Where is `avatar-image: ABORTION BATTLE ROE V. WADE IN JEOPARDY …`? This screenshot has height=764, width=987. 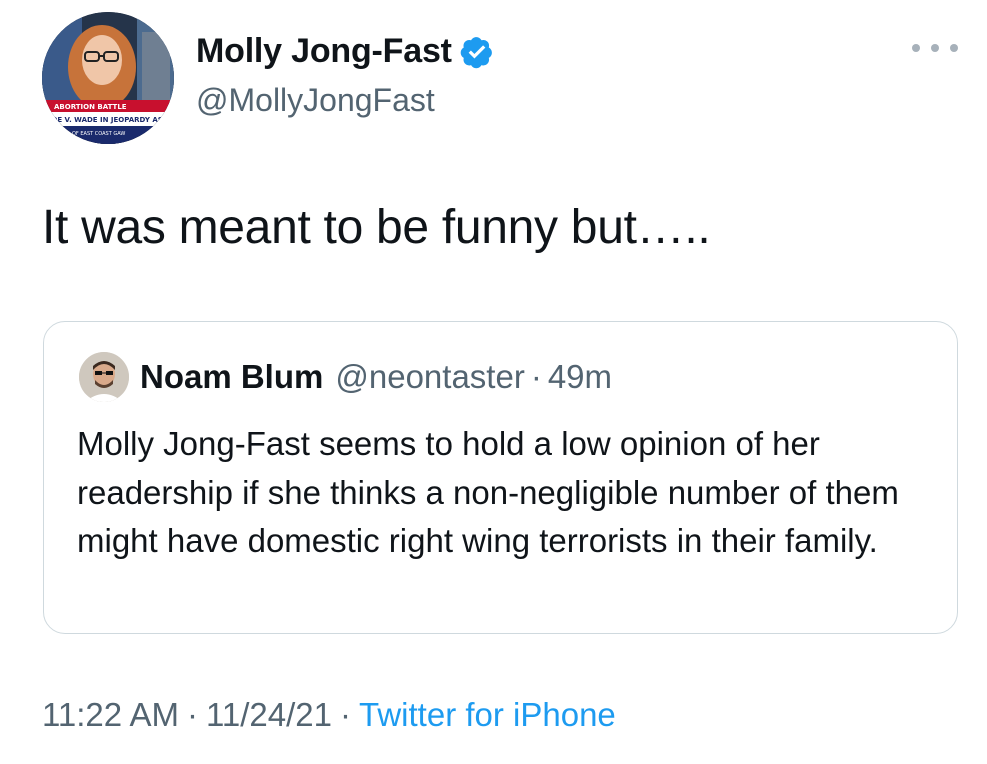
avatar-image: ABORTION BATTLE ROE V. WADE IN JEOPARDY … is located at coordinates (108, 78).